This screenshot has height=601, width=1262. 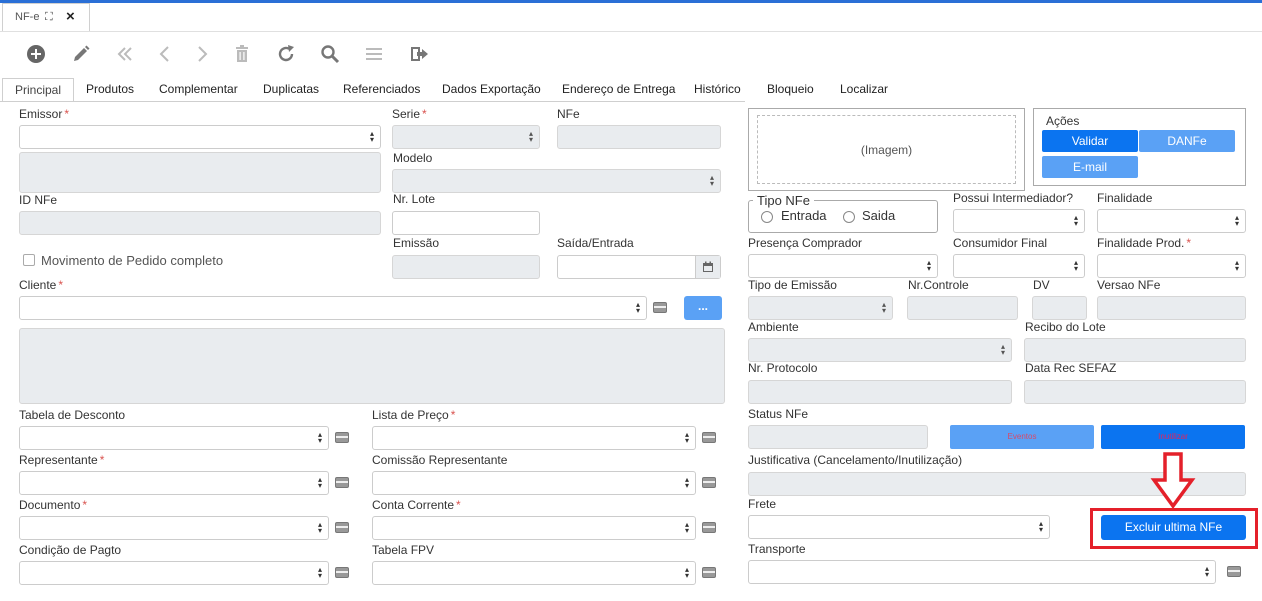 What do you see at coordinates (466, 267) in the screenshot?
I see `emissao-field` at bounding box center [466, 267].